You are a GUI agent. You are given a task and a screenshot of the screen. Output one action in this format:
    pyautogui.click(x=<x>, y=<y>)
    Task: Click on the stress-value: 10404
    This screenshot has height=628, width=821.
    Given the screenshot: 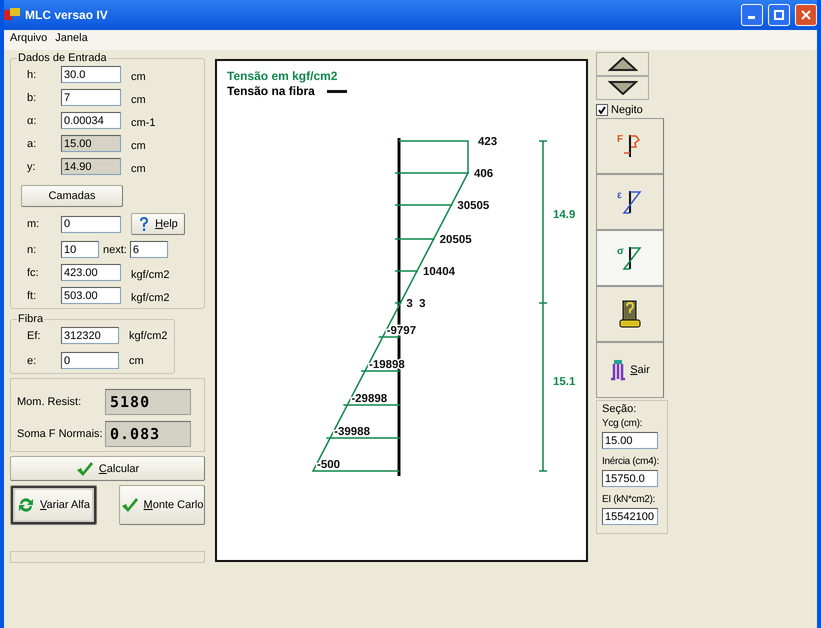 What is the action you would take?
    pyautogui.click(x=439, y=272)
    